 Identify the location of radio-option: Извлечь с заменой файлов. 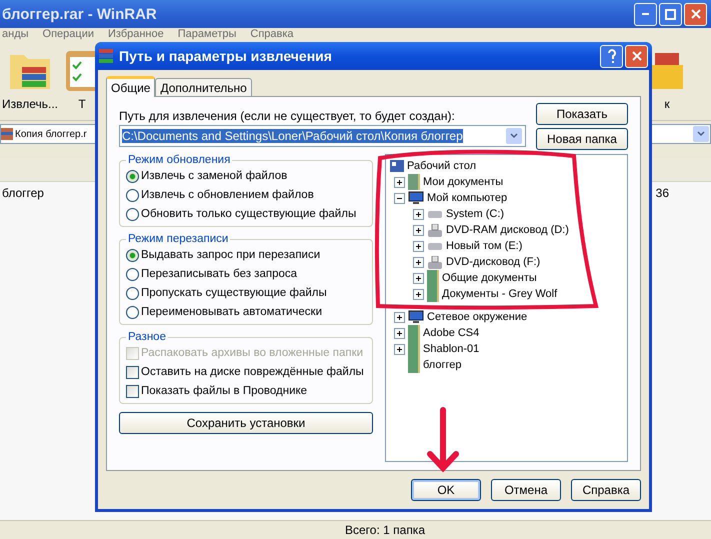
(246, 176).